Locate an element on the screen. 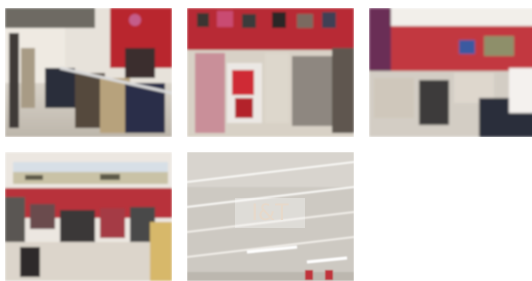 This screenshot has height=281, width=532. logo-watermark: I&T is located at coordinates (270, 213).